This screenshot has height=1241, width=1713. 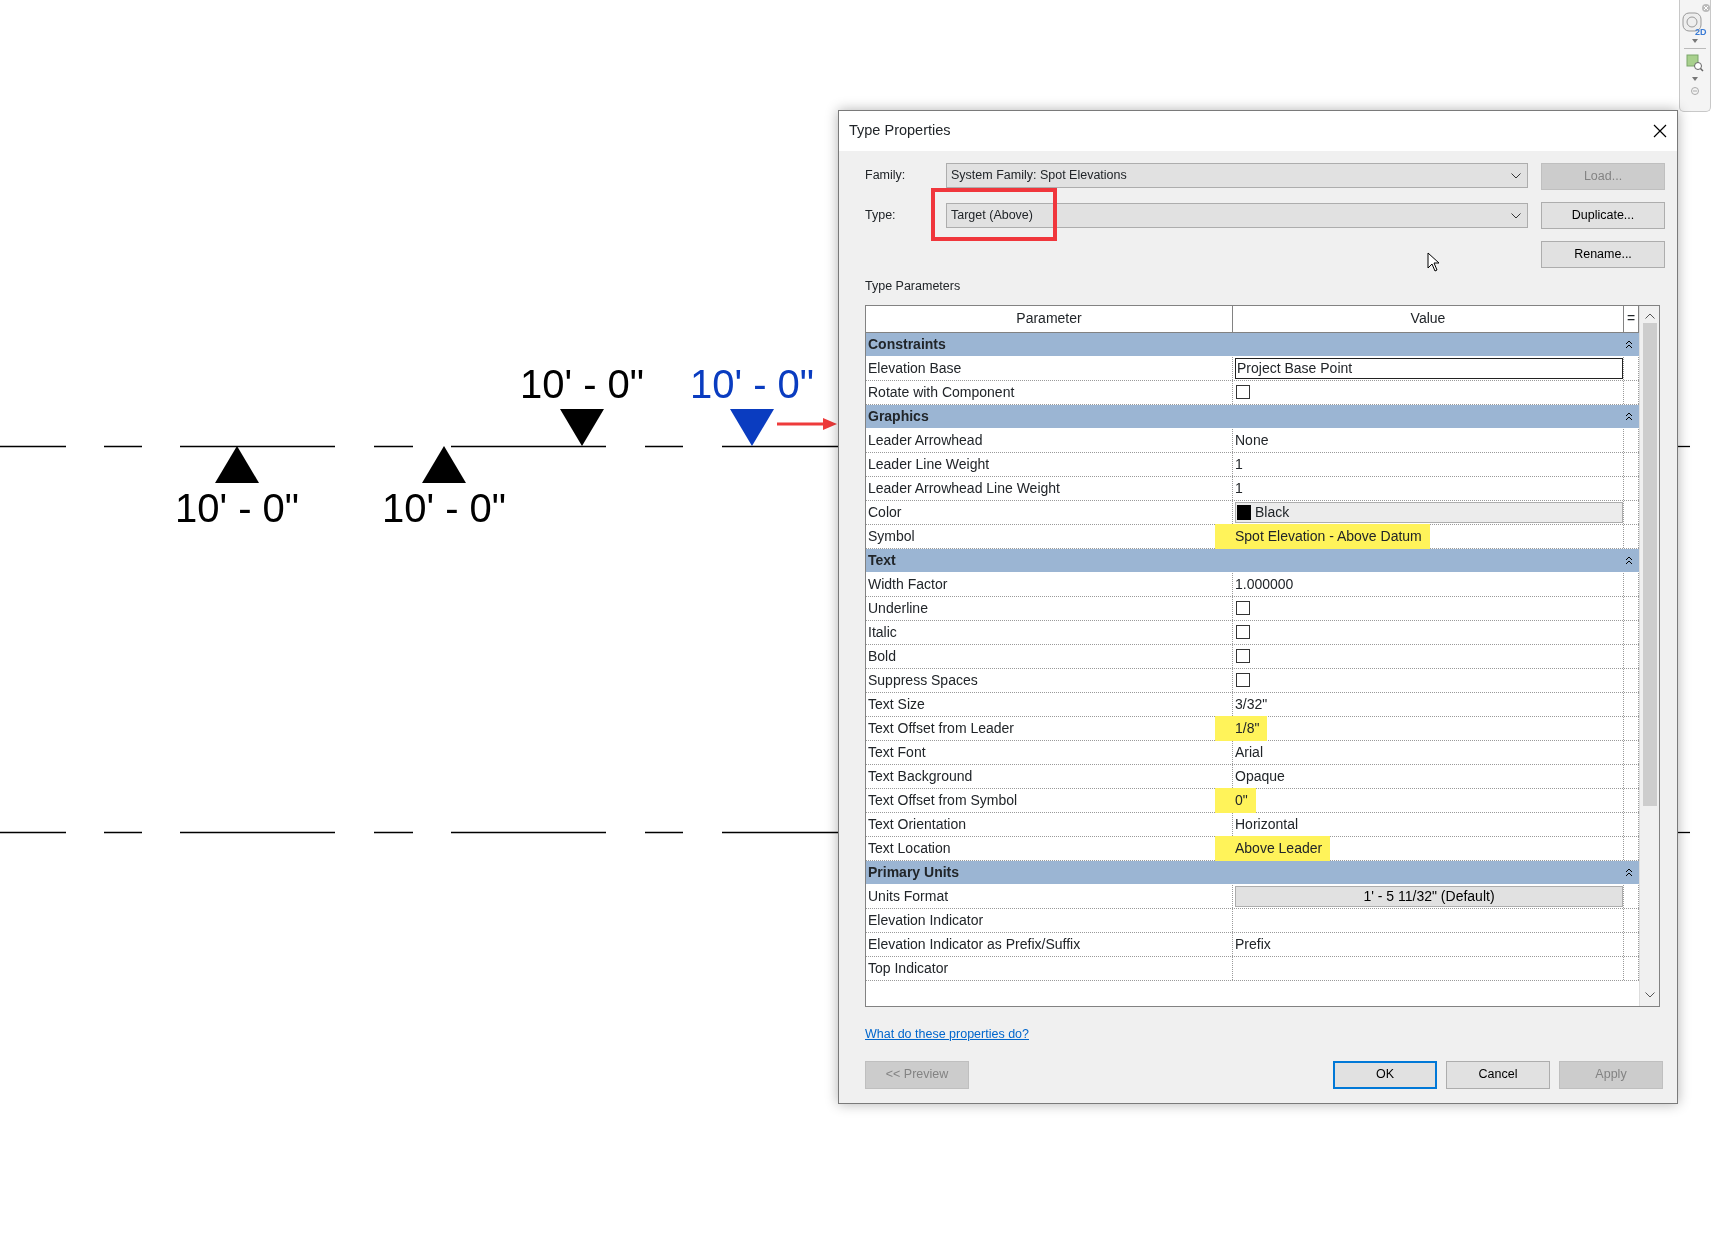 I want to click on group-header: Primary Units, so click(x=1253, y=872).